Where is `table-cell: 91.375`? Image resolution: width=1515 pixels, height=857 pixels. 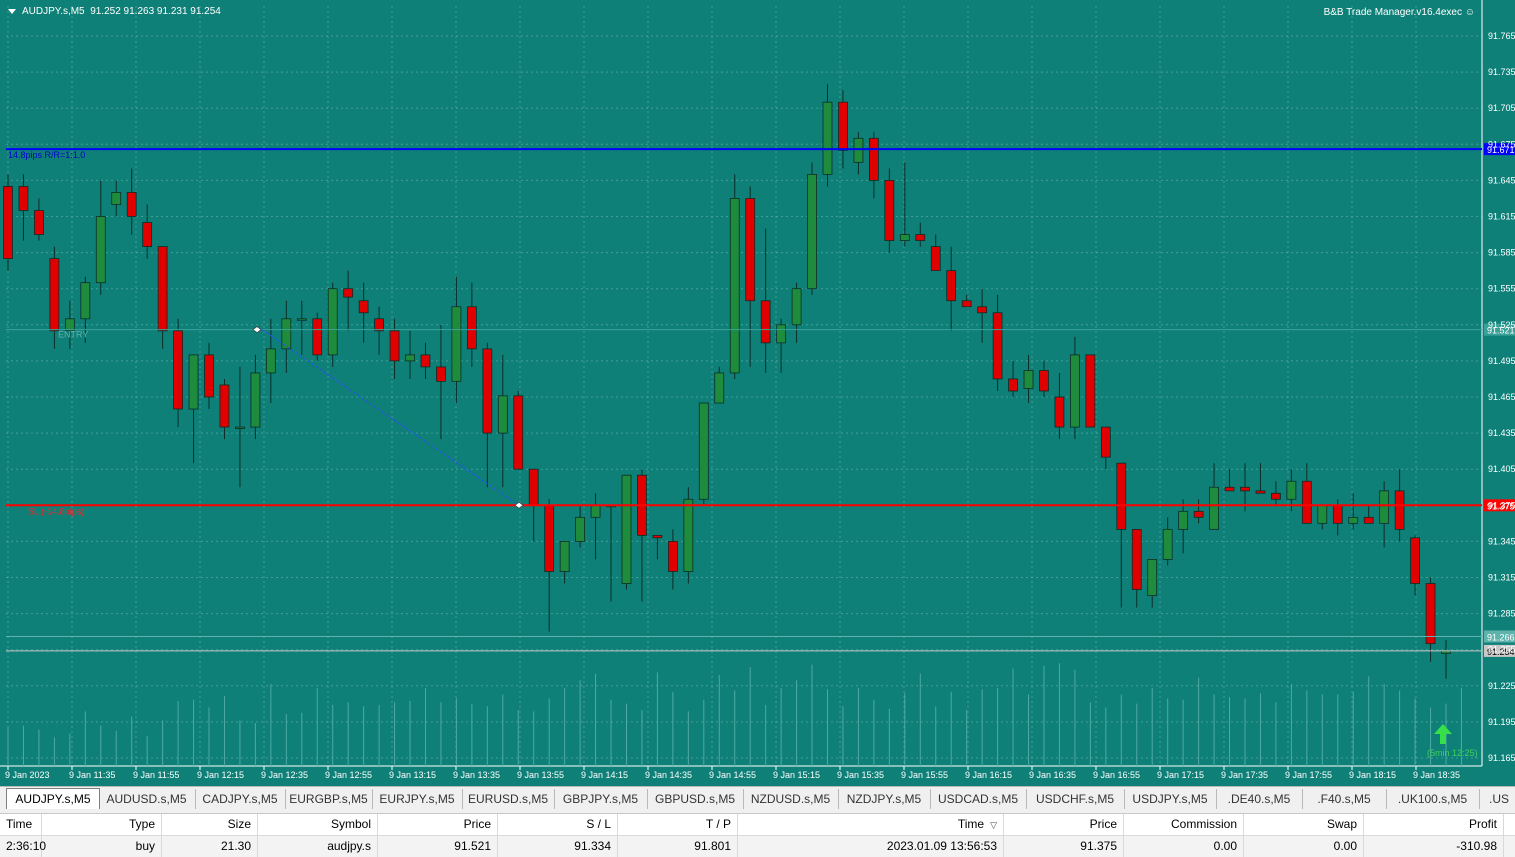
table-cell: 91.375 is located at coordinates (1064, 846).